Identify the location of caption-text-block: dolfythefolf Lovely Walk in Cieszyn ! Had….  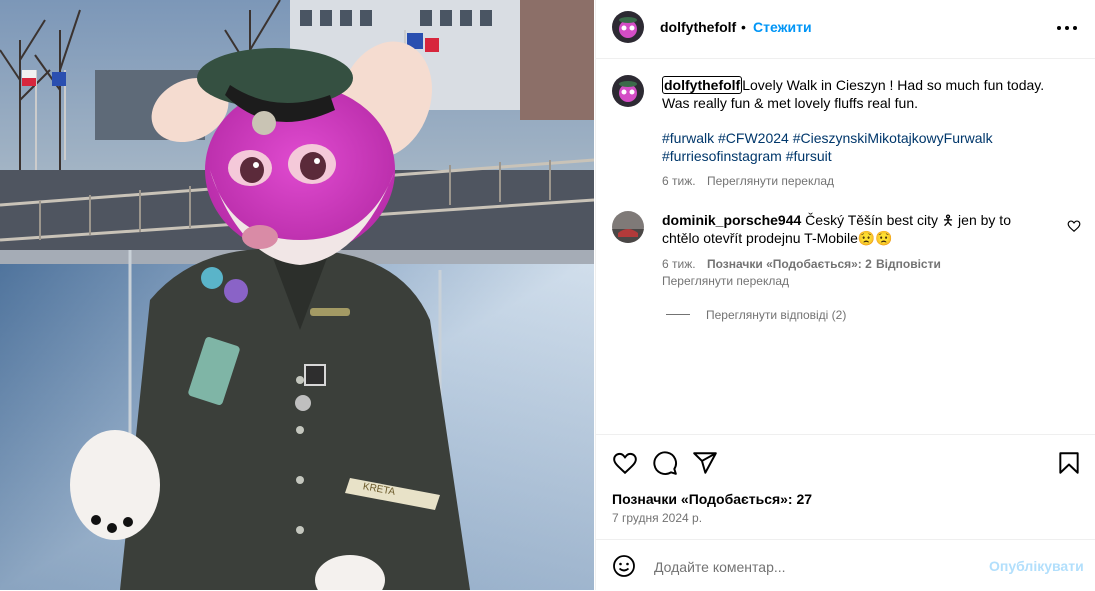
(867, 94).